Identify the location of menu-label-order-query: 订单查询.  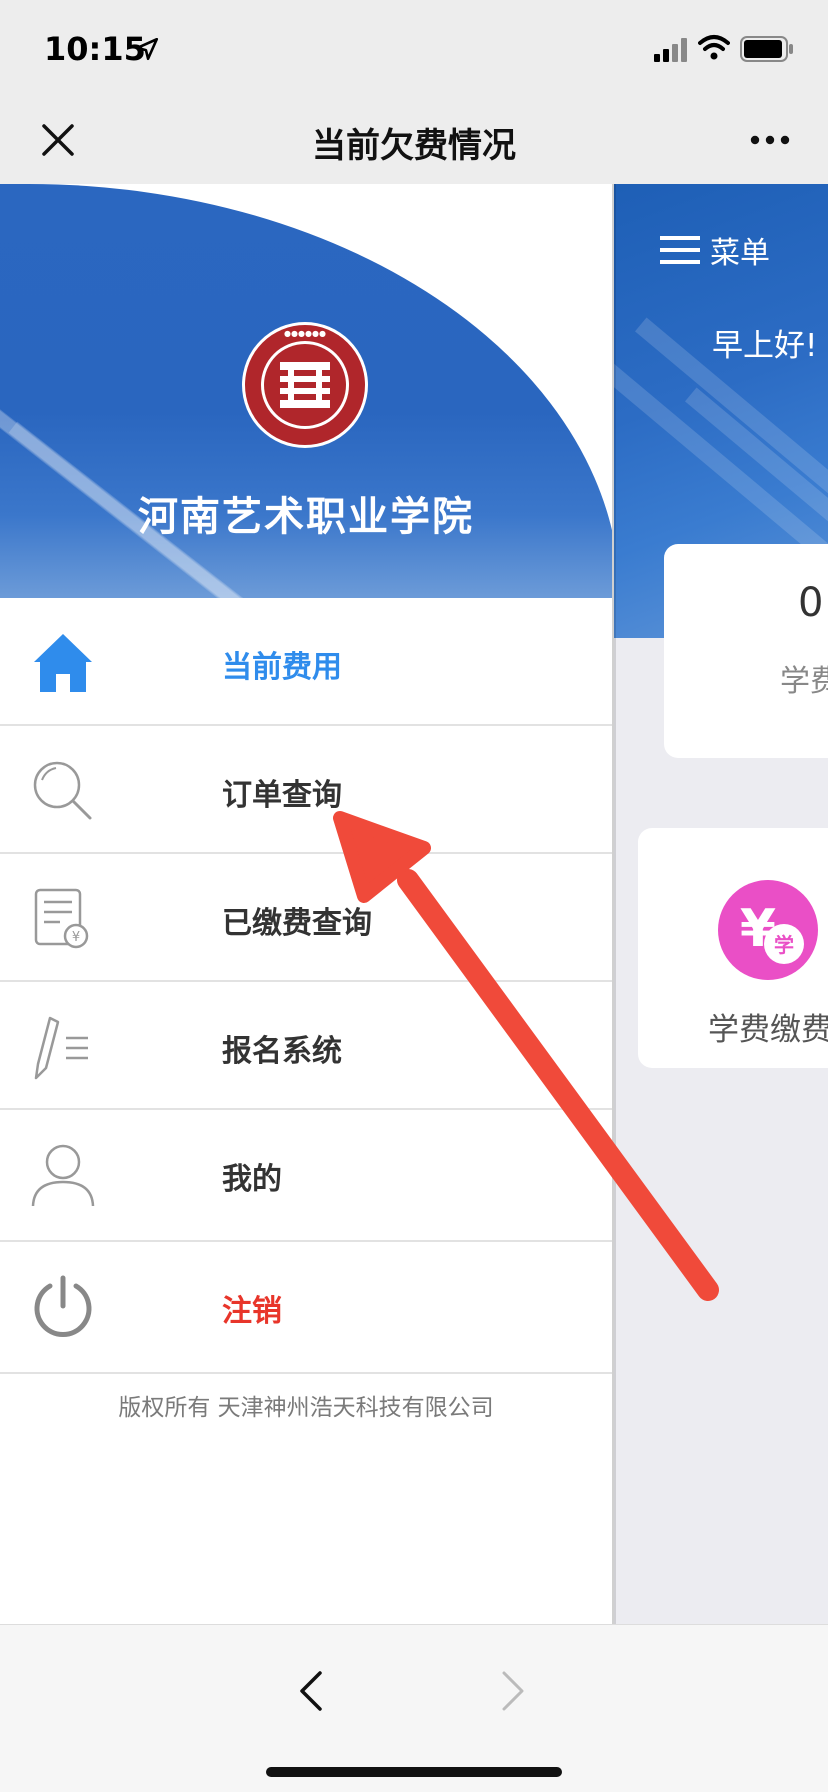
(282, 795).